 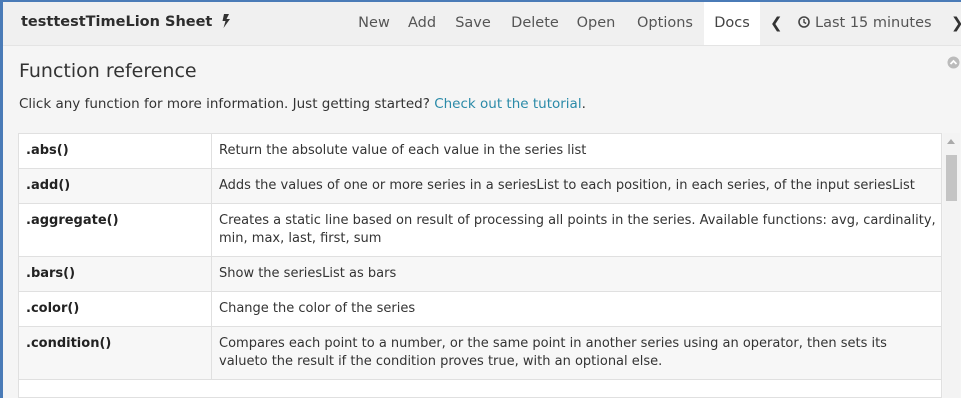 I want to click on function-description: Change the color of the series, so click(x=576, y=309).